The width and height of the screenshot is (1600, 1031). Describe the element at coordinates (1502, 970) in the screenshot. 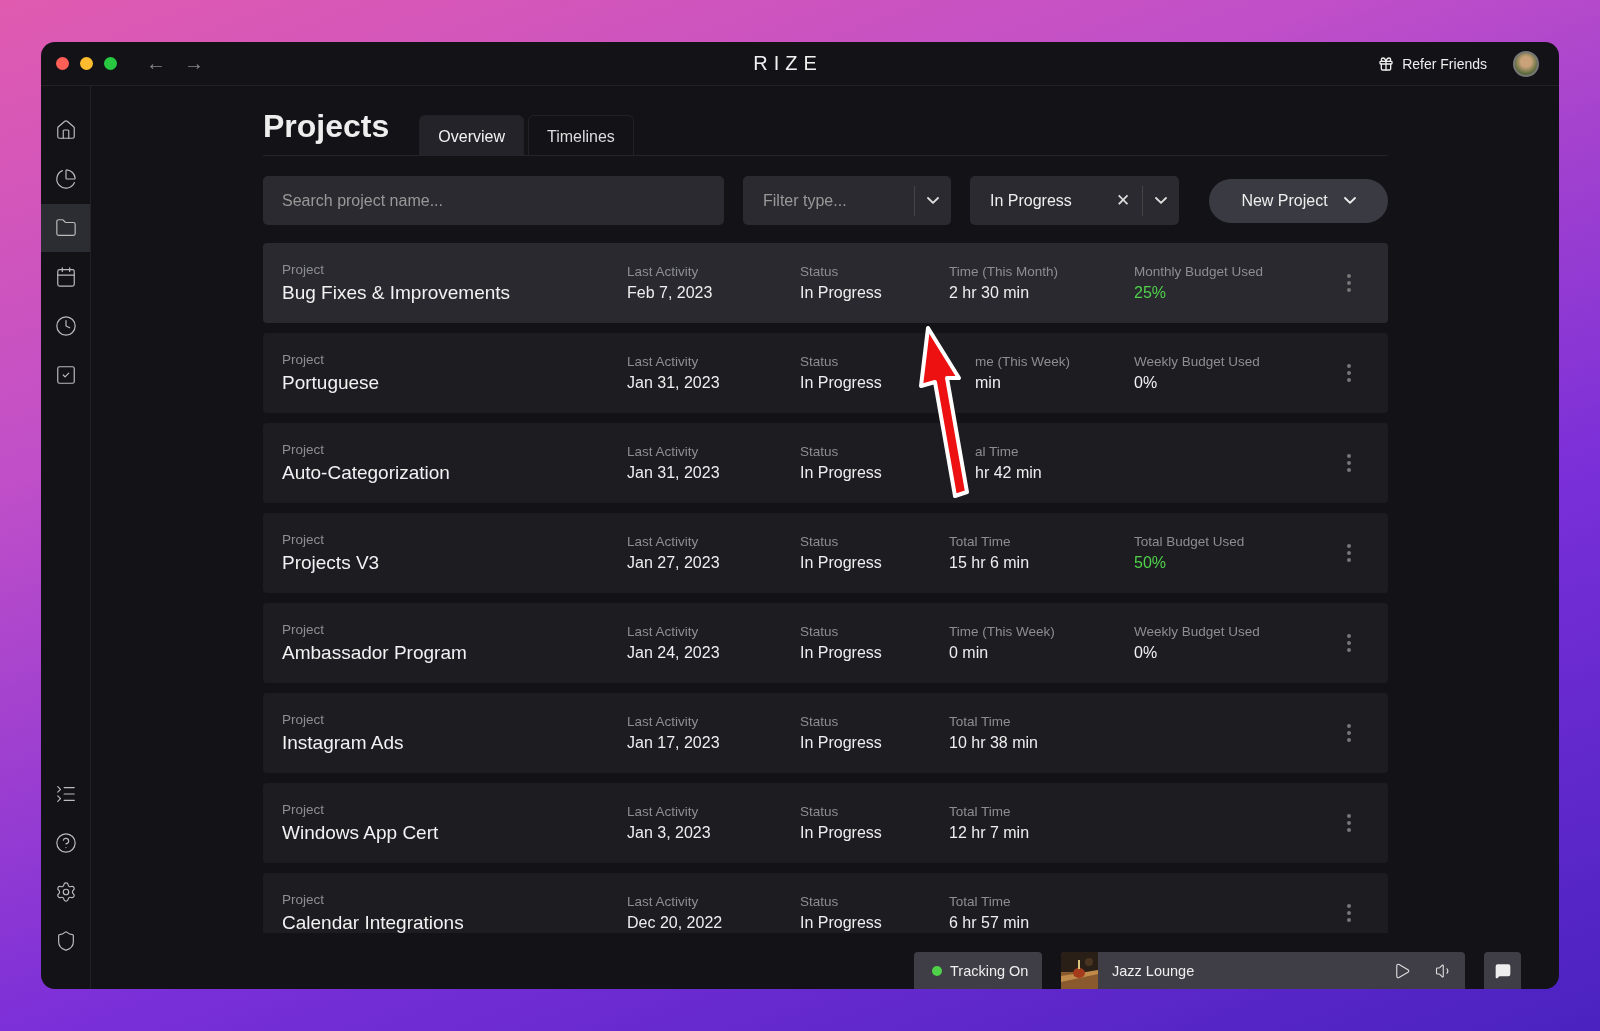

I see `chat-button` at that location.